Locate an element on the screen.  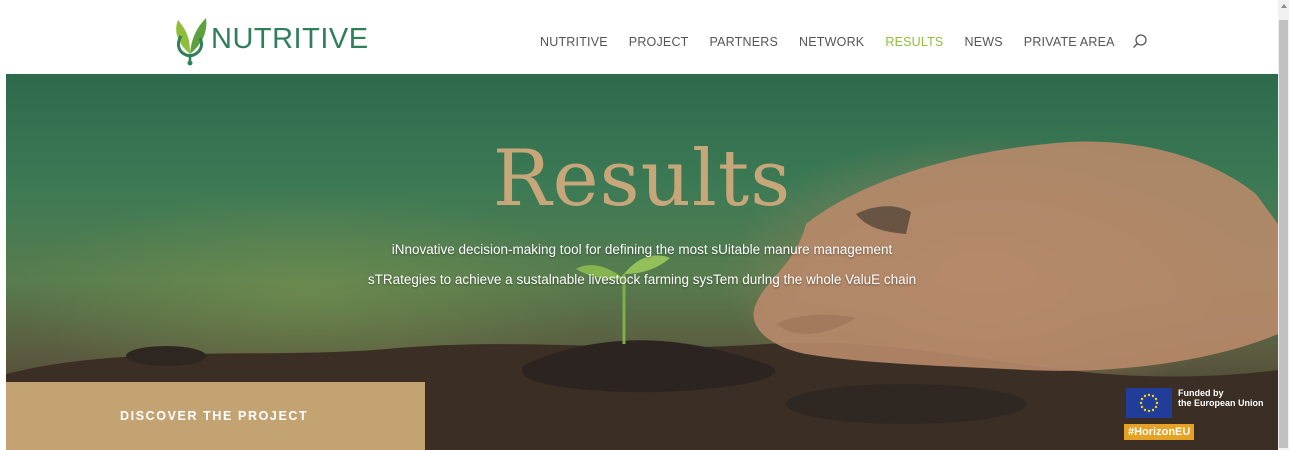
site-logo: NUTRITIVE is located at coordinates (269, 38).